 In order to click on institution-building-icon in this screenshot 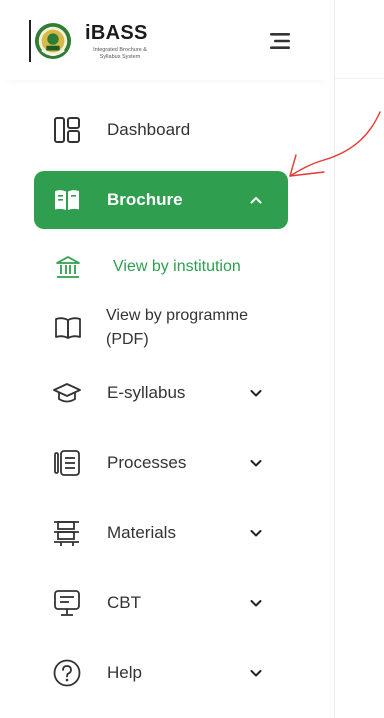, I will do `click(68, 267)`.